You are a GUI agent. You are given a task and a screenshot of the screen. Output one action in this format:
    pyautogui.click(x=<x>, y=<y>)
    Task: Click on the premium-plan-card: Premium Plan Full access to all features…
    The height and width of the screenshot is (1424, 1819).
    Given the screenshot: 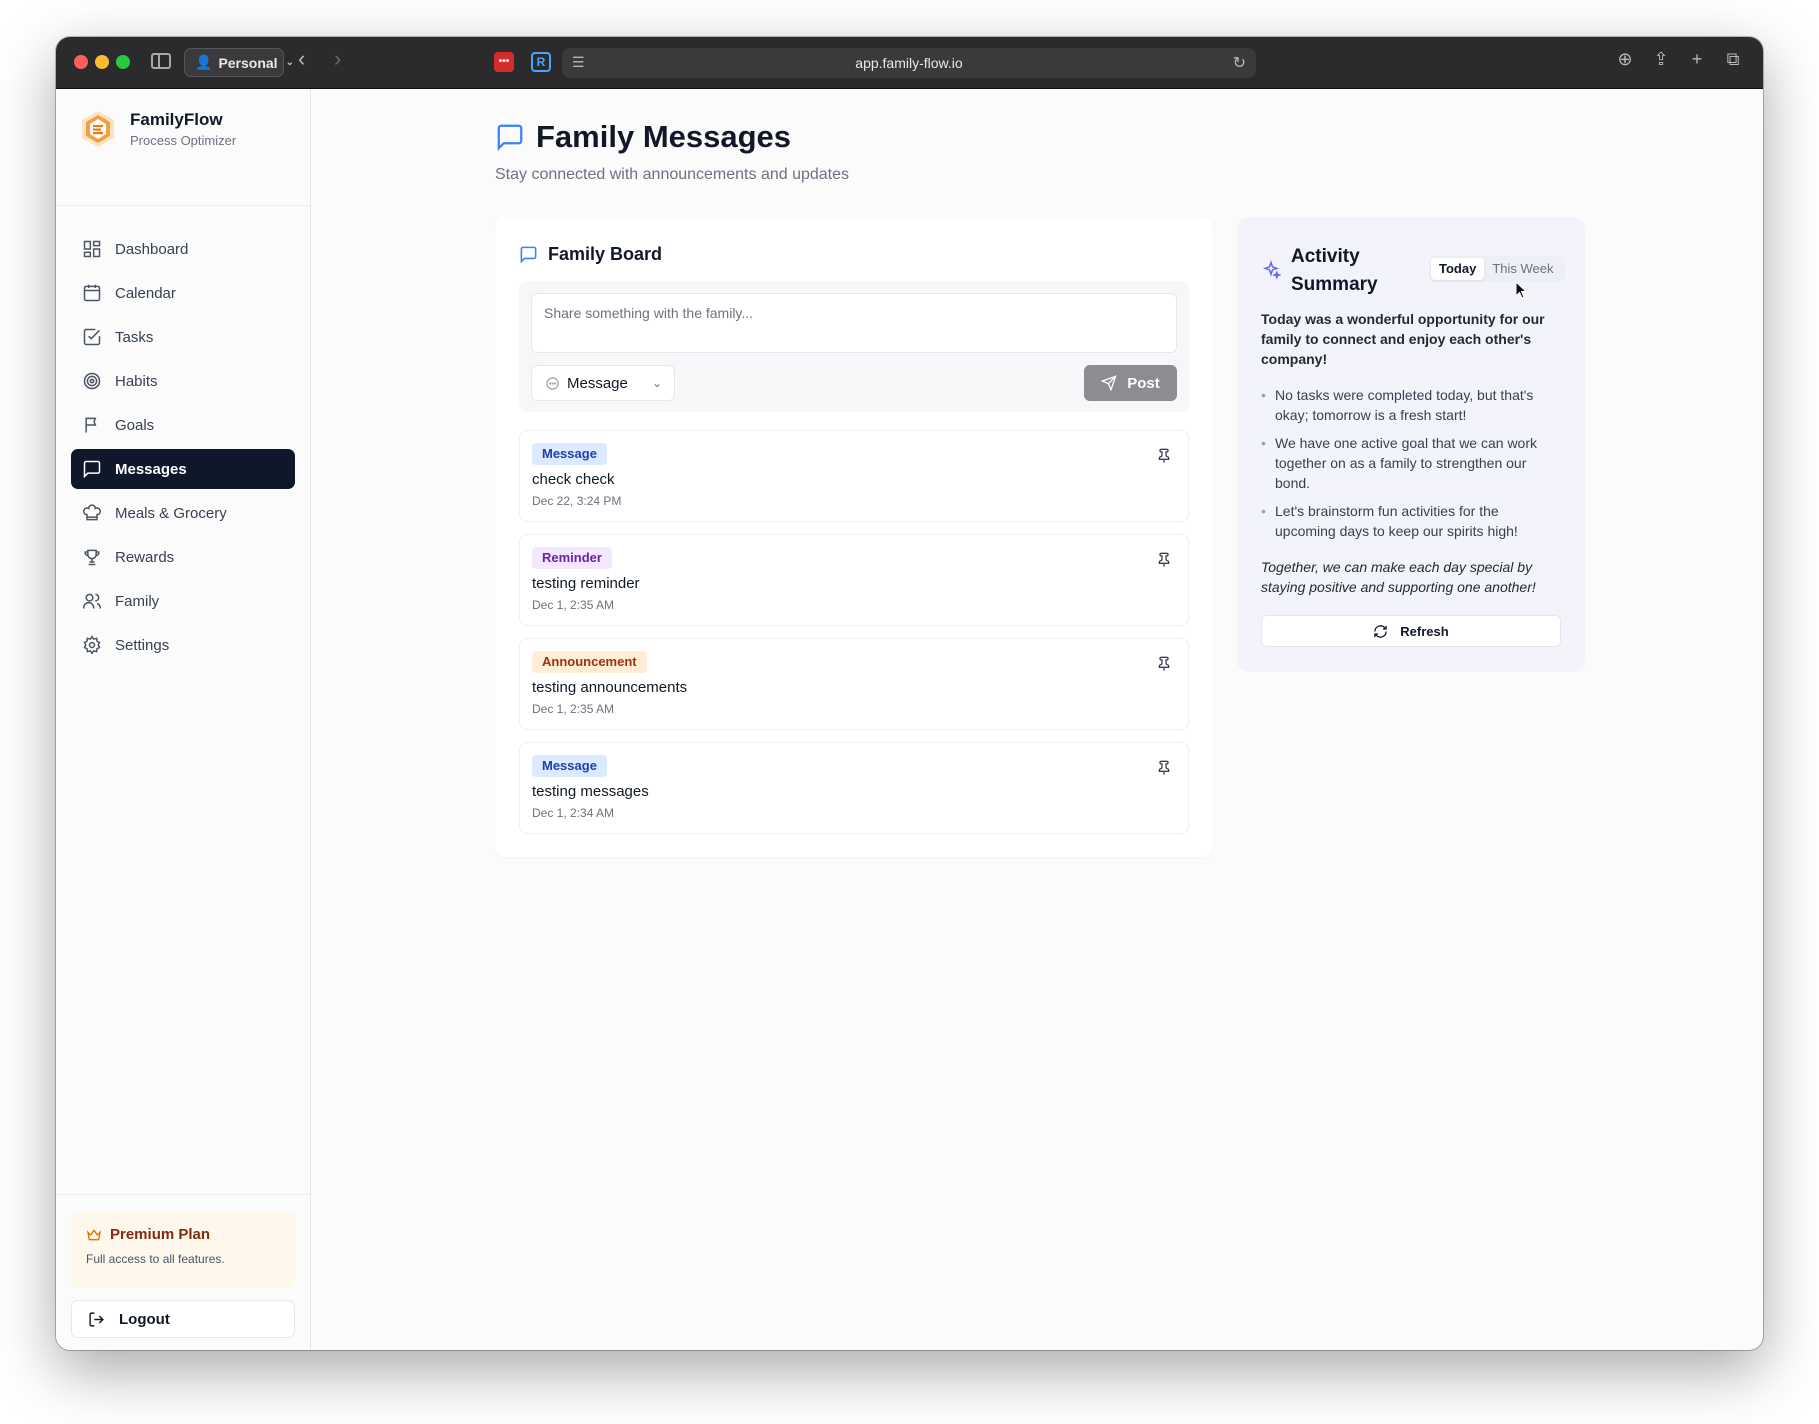 What is the action you would take?
    pyautogui.click(x=183, y=1250)
    